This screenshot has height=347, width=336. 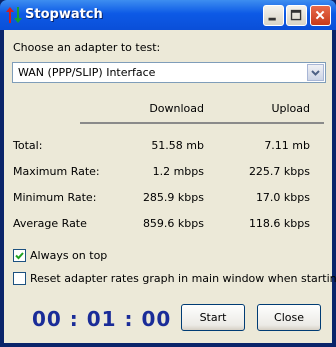 I want to click on minimize-button, so click(x=273, y=15).